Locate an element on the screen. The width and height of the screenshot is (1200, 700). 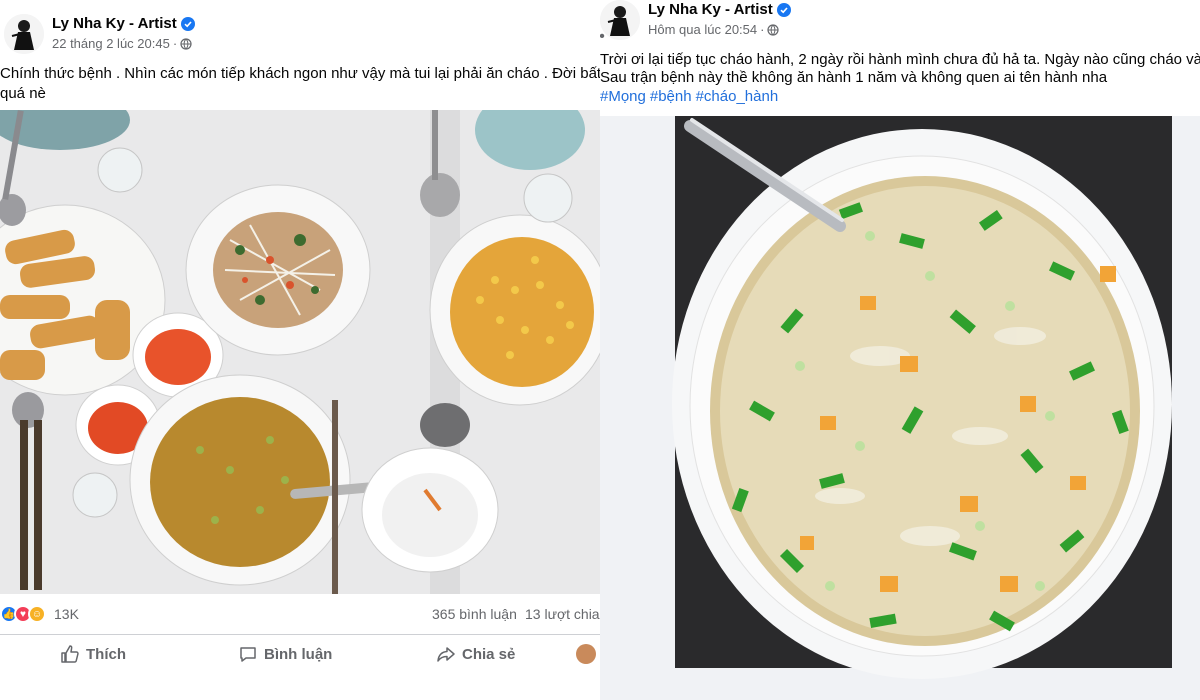
share-button: Chia sẻ is located at coordinates (475, 654).